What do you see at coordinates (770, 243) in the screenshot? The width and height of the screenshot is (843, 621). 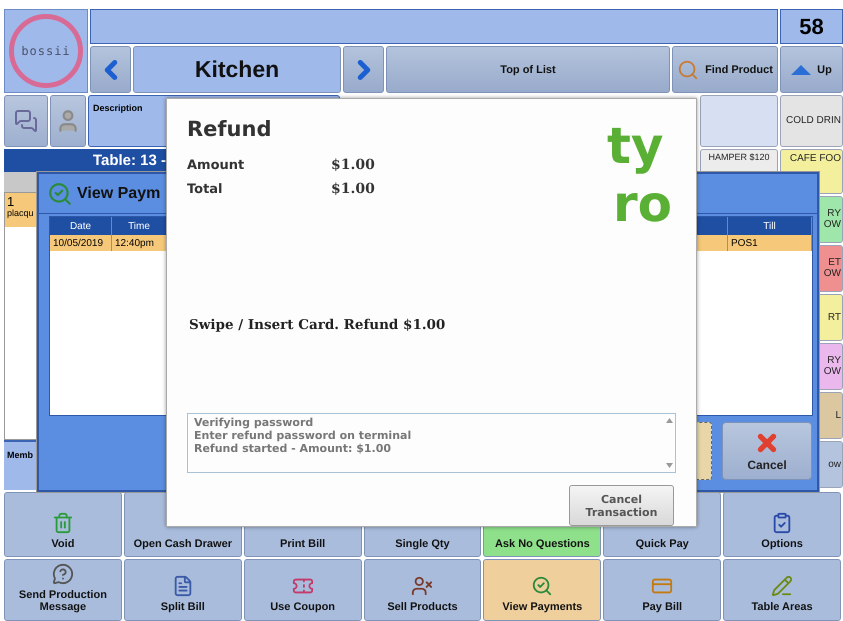 I see `table-cell: POS1` at bounding box center [770, 243].